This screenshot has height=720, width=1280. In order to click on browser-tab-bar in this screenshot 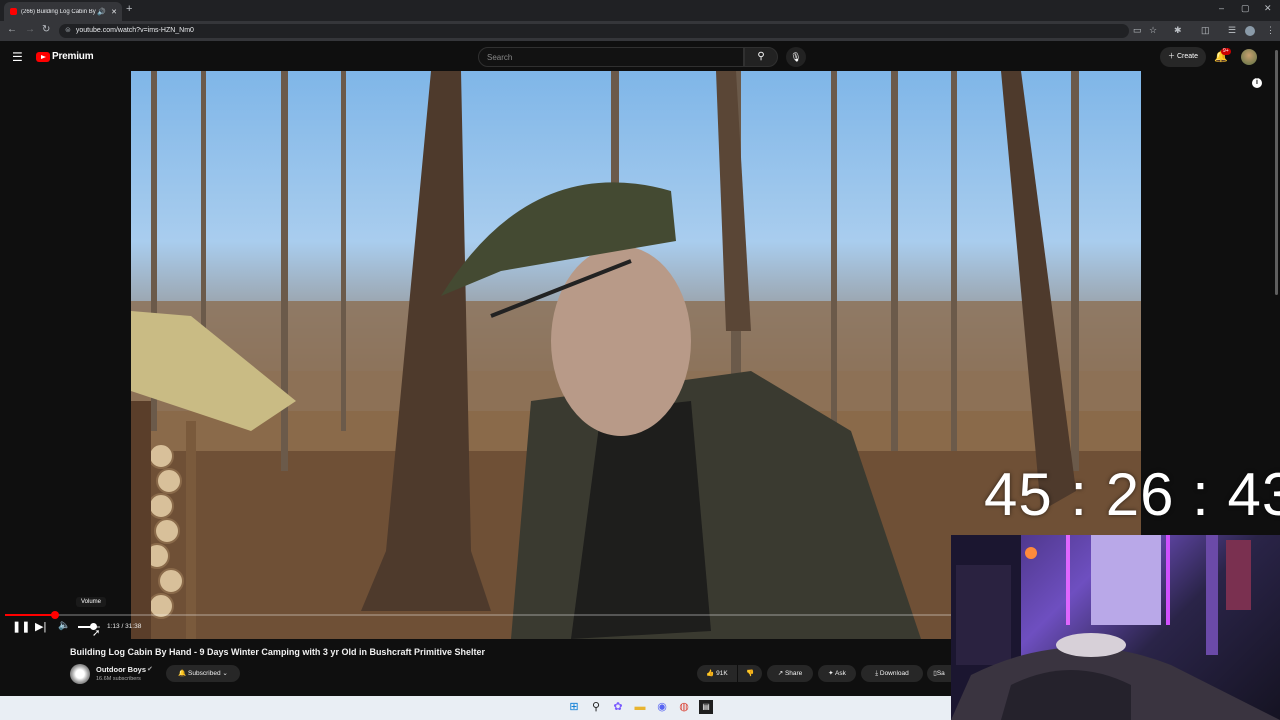, I will do `click(640, 10)`.